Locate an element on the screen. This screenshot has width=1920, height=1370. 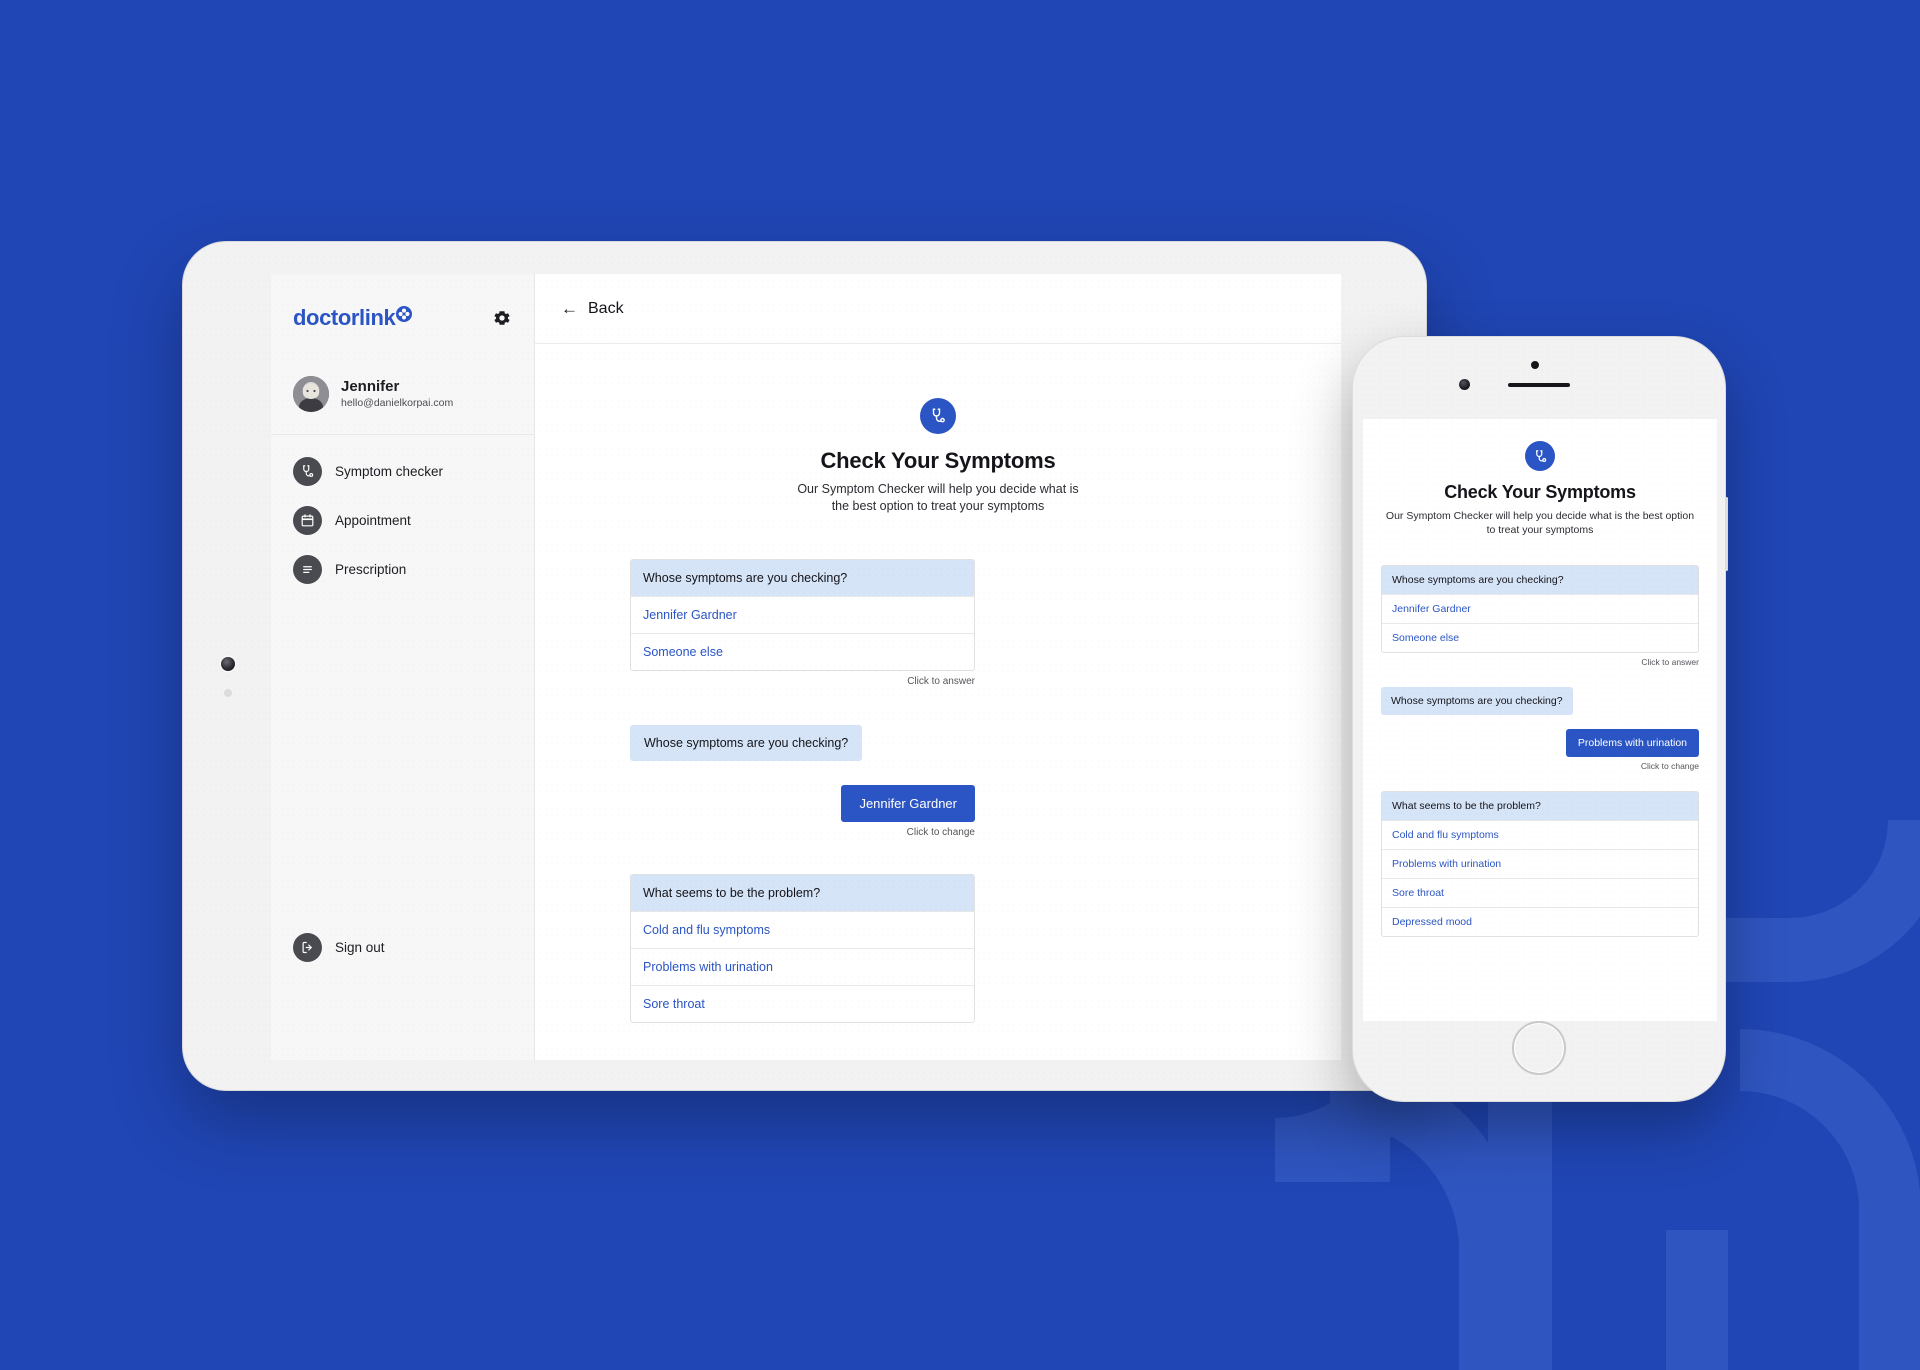
sidebar-item-label: Symptom checker is located at coordinates (389, 471).